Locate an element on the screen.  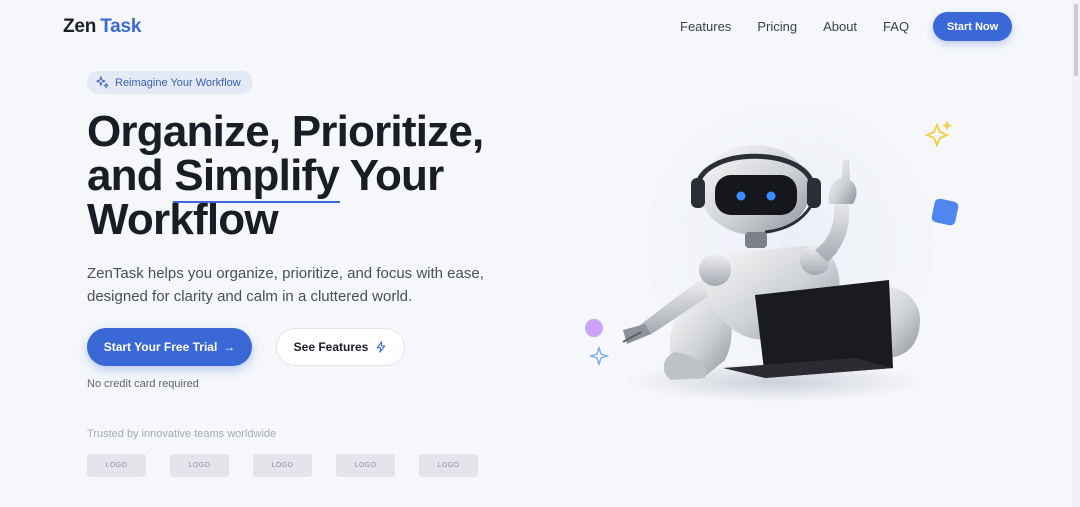
yellow-sparkle-icon is located at coordinates (937, 135).